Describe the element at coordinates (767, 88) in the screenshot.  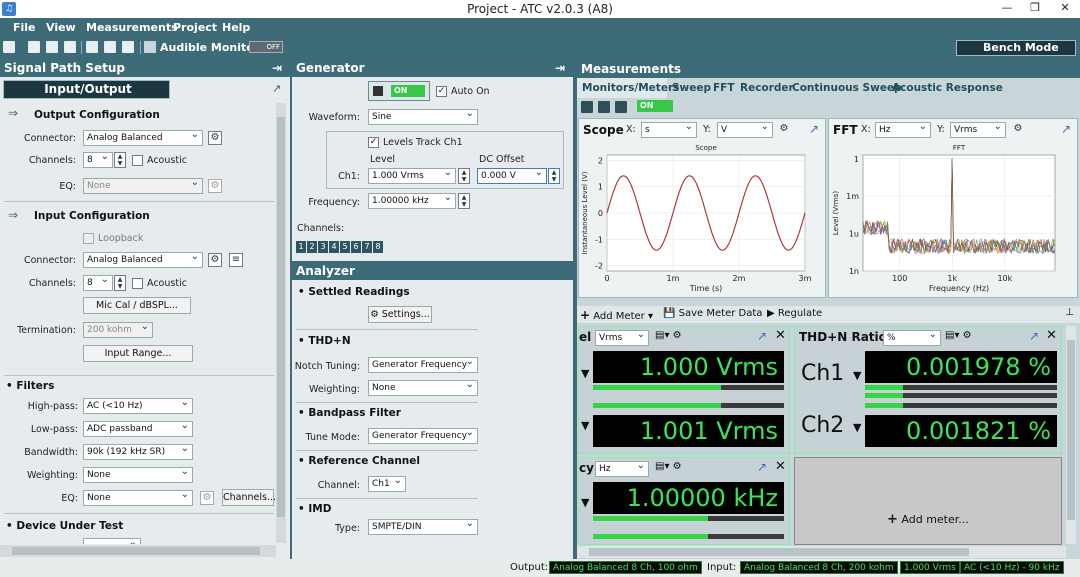
I see `tab-recorder: Recorder` at that location.